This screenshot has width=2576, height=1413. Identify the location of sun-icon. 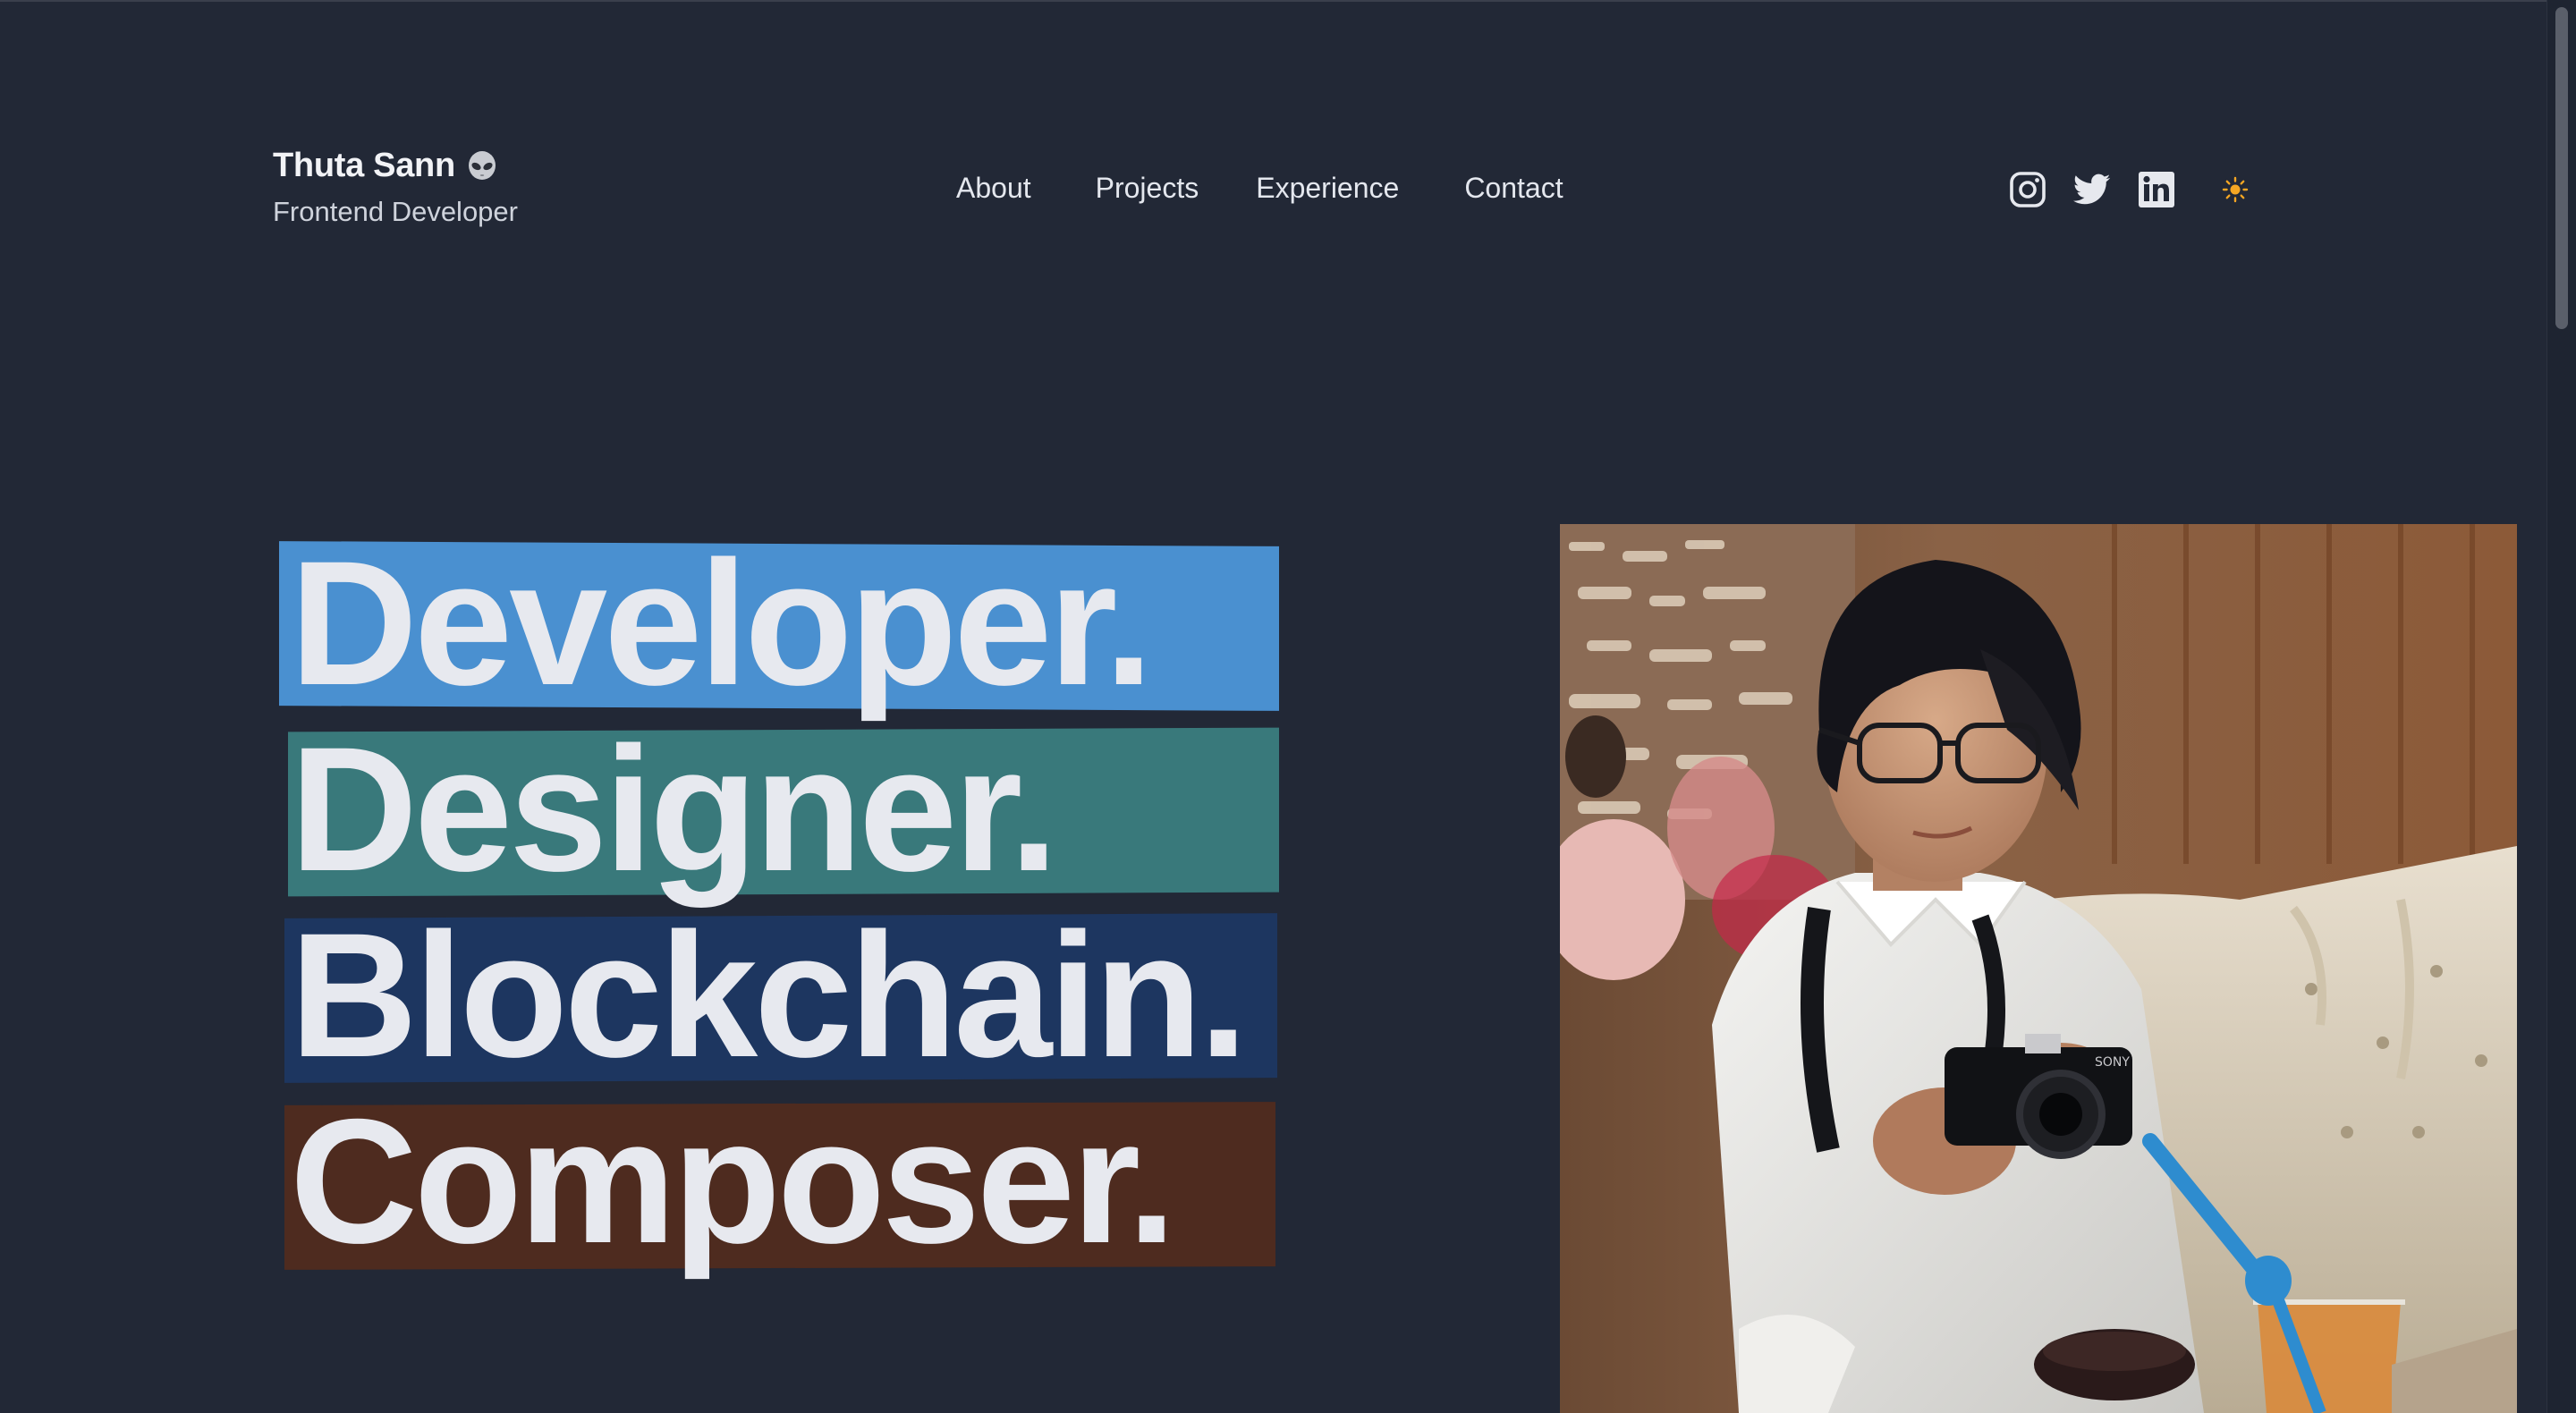
(2235, 189).